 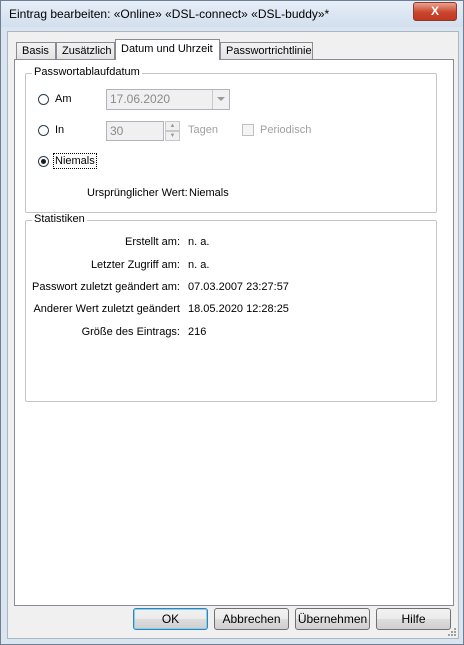 I want to click on days-unit-label: Tagen, so click(x=203, y=130).